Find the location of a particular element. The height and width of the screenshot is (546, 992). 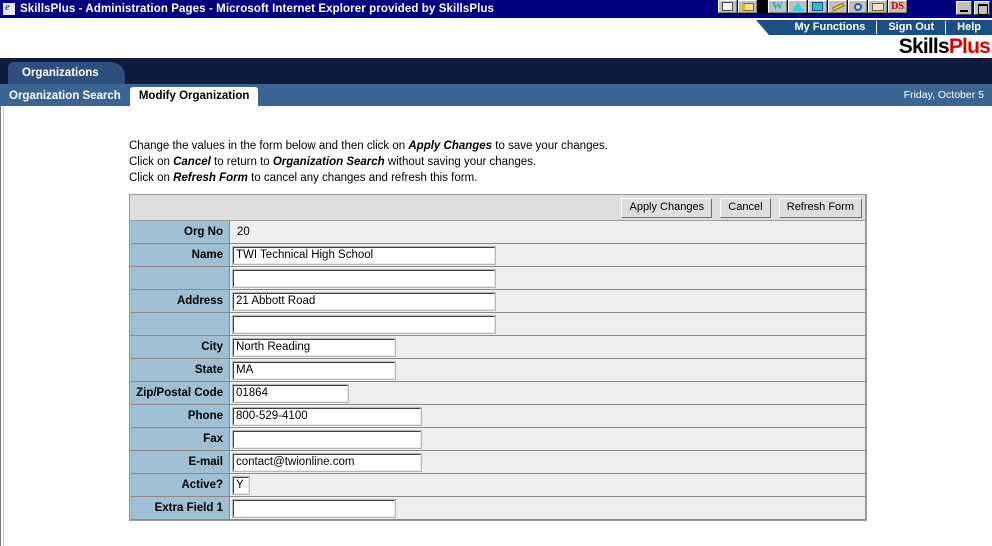

form-label: Name is located at coordinates (180, 255).